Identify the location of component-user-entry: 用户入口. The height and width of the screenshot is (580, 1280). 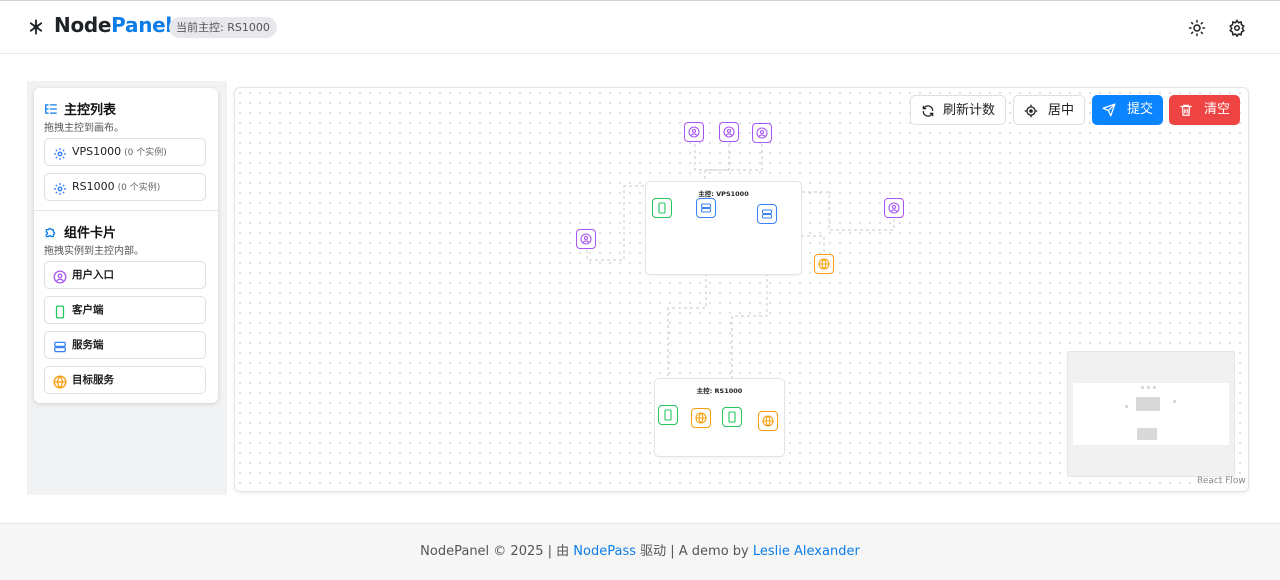
(125, 275).